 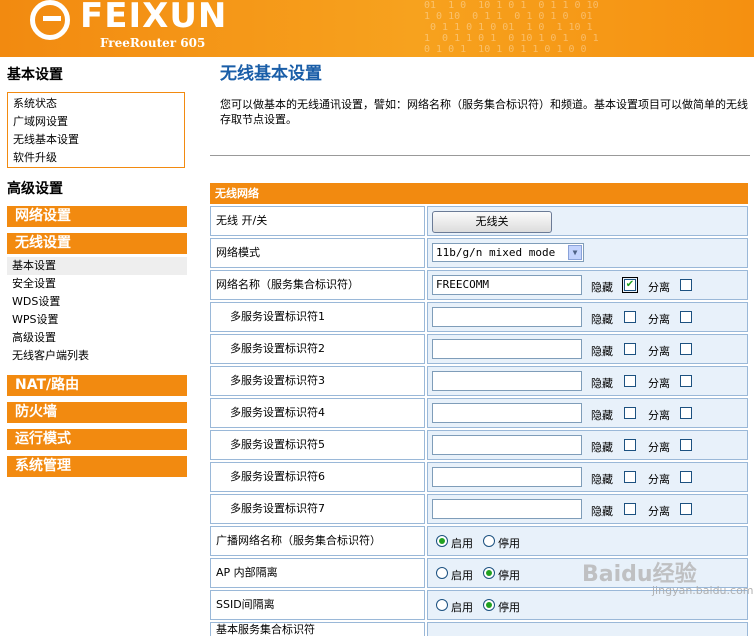 I want to click on ssid-input: FREECOMM, so click(x=507, y=285).